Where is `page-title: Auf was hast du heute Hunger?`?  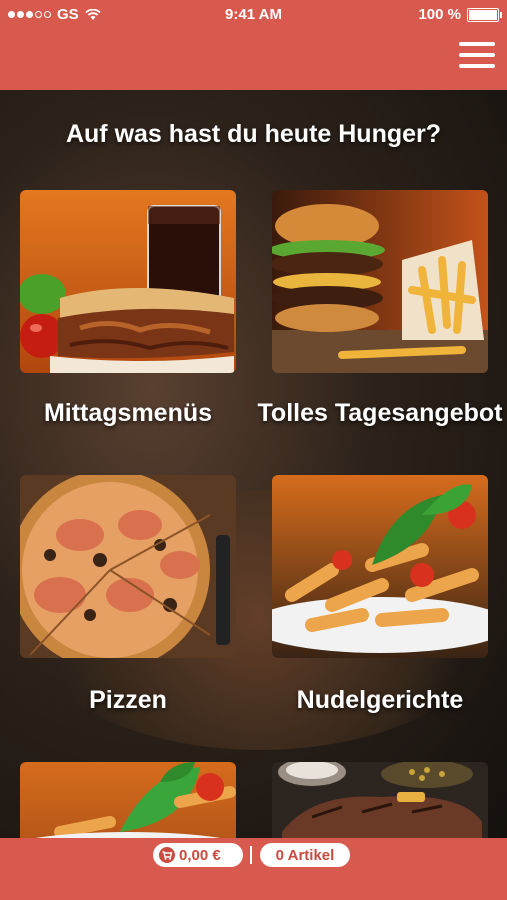
page-title: Auf was hast du heute Hunger? is located at coordinates (253, 134).